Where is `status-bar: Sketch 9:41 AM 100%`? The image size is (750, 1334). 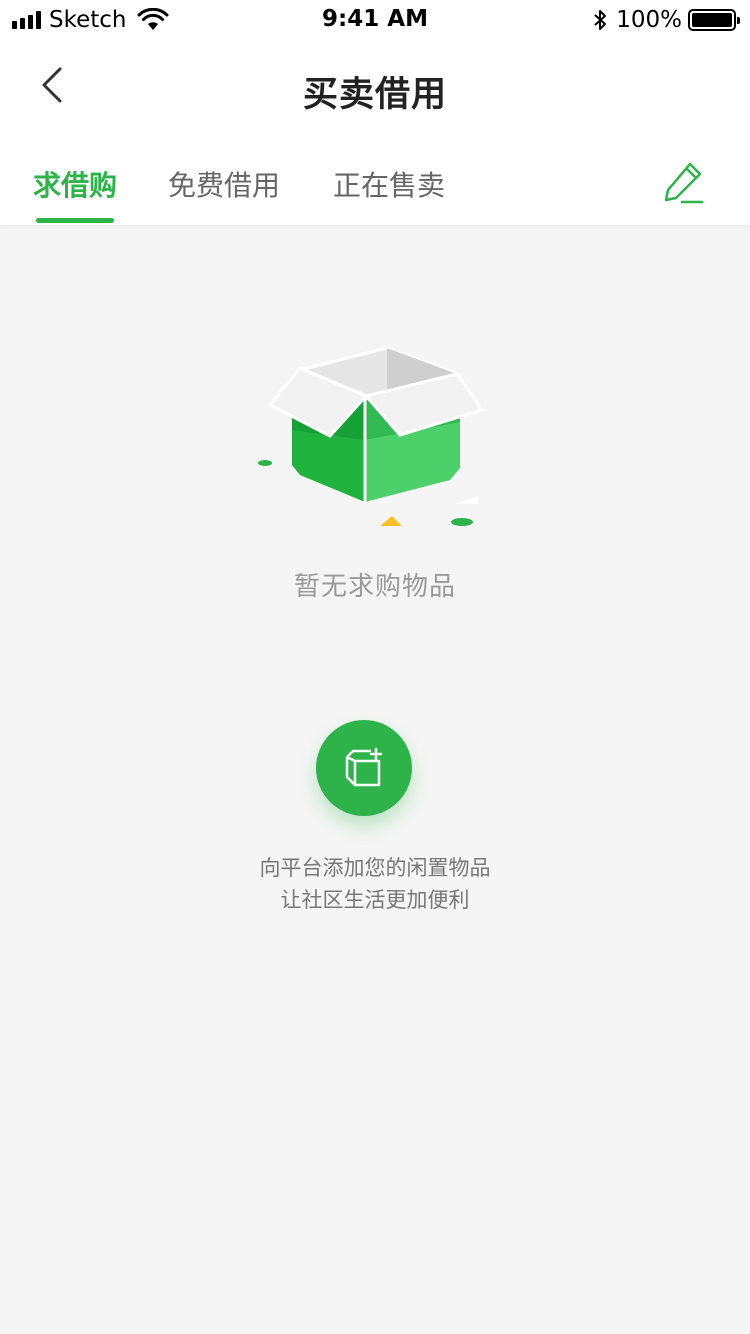 status-bar: Sketch 9:41 AM 100% is located at coordinates (375, 20).